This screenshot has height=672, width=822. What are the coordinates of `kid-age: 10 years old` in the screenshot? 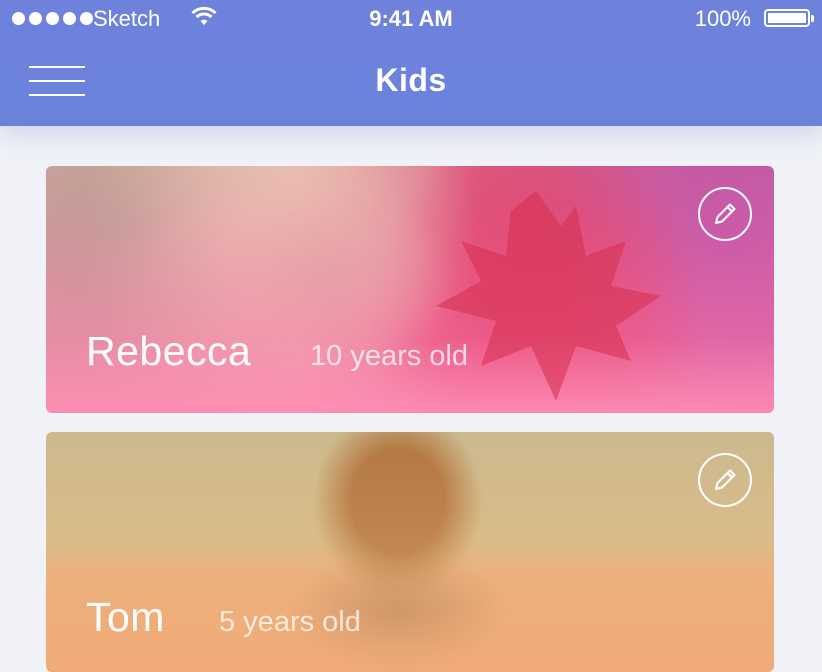 It's located at (389, 356).